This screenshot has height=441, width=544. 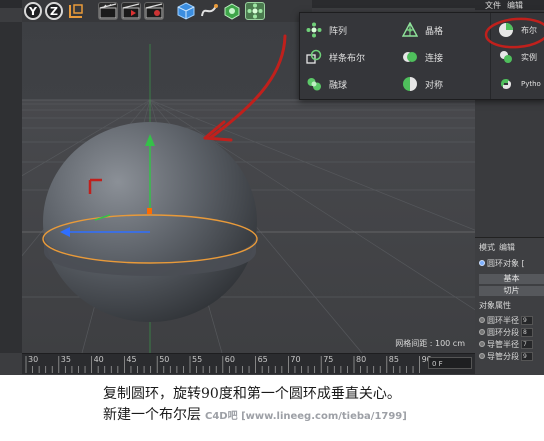 I want to click on object-type-label: 圆环对象 [, so click(x=506, y=263).